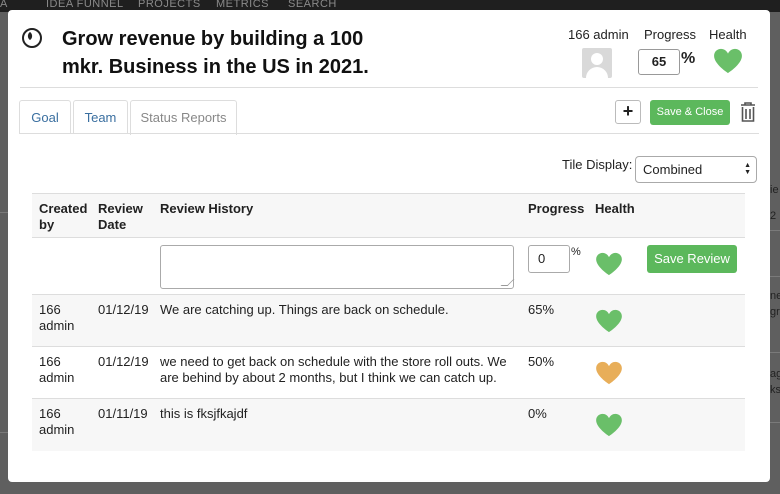 The height and width of the screenshot is (494, 780). I want to click on table-row: 166 admin 01/11/19 this is fksjfkajdf 0%, so click(388, 425).